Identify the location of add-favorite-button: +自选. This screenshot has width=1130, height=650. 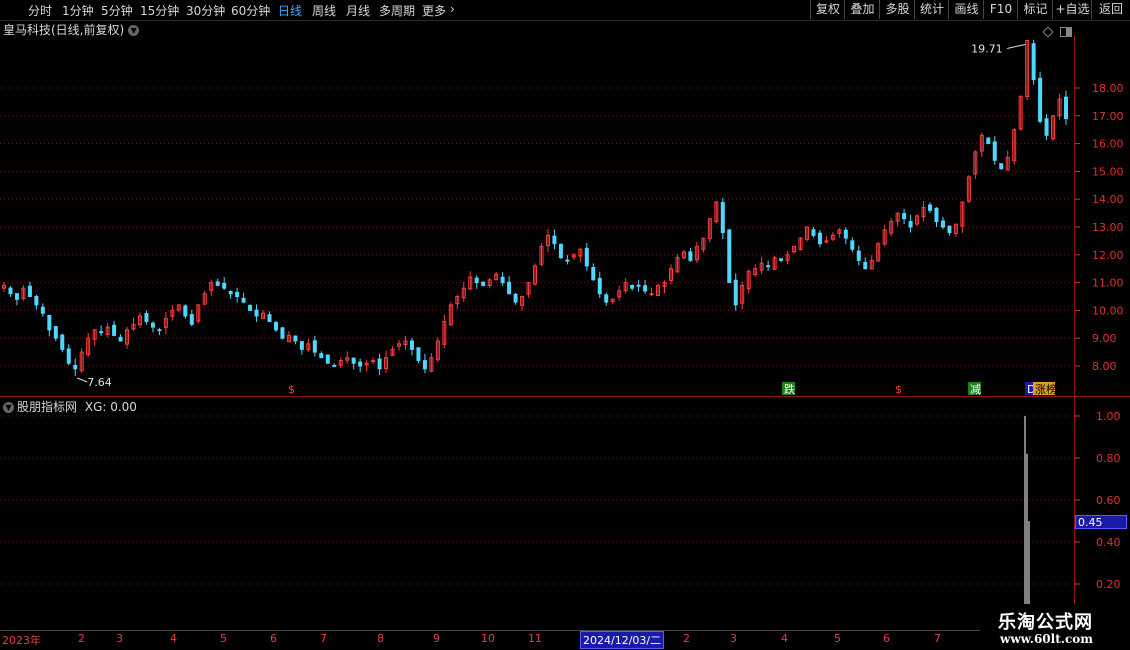
(1072, 9).